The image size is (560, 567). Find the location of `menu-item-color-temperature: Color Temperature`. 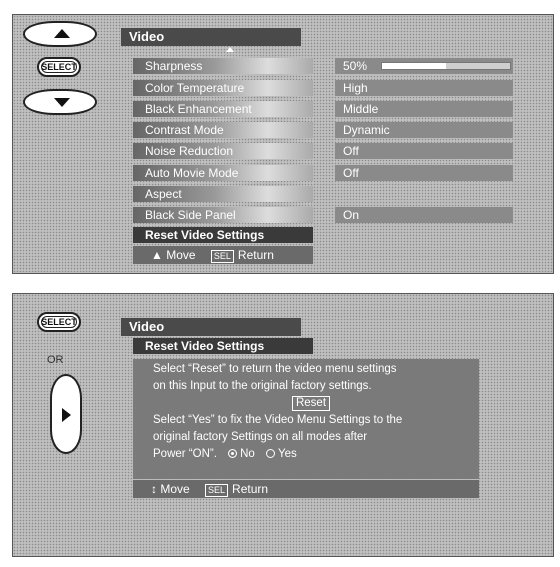

menu-item-color-temperature: Color Temperature is located at coordinates (223, 88).